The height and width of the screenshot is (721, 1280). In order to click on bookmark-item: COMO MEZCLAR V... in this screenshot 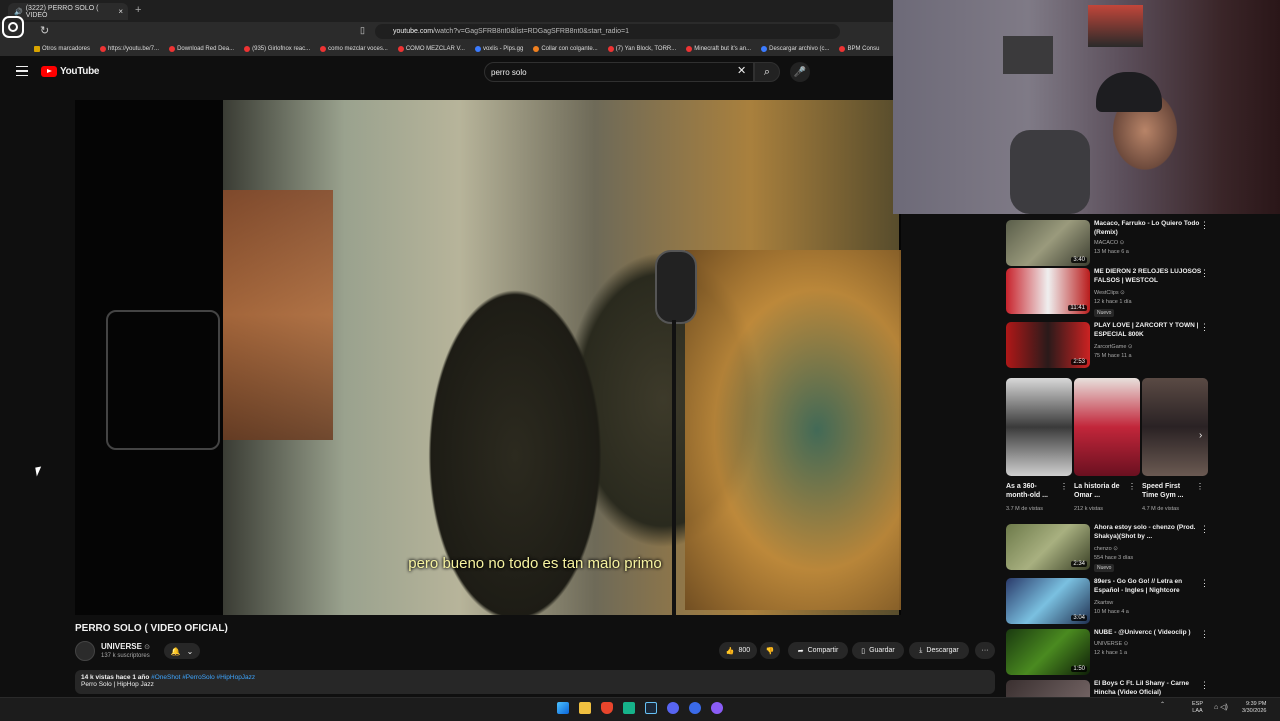, I will do `click(431, 49)`.